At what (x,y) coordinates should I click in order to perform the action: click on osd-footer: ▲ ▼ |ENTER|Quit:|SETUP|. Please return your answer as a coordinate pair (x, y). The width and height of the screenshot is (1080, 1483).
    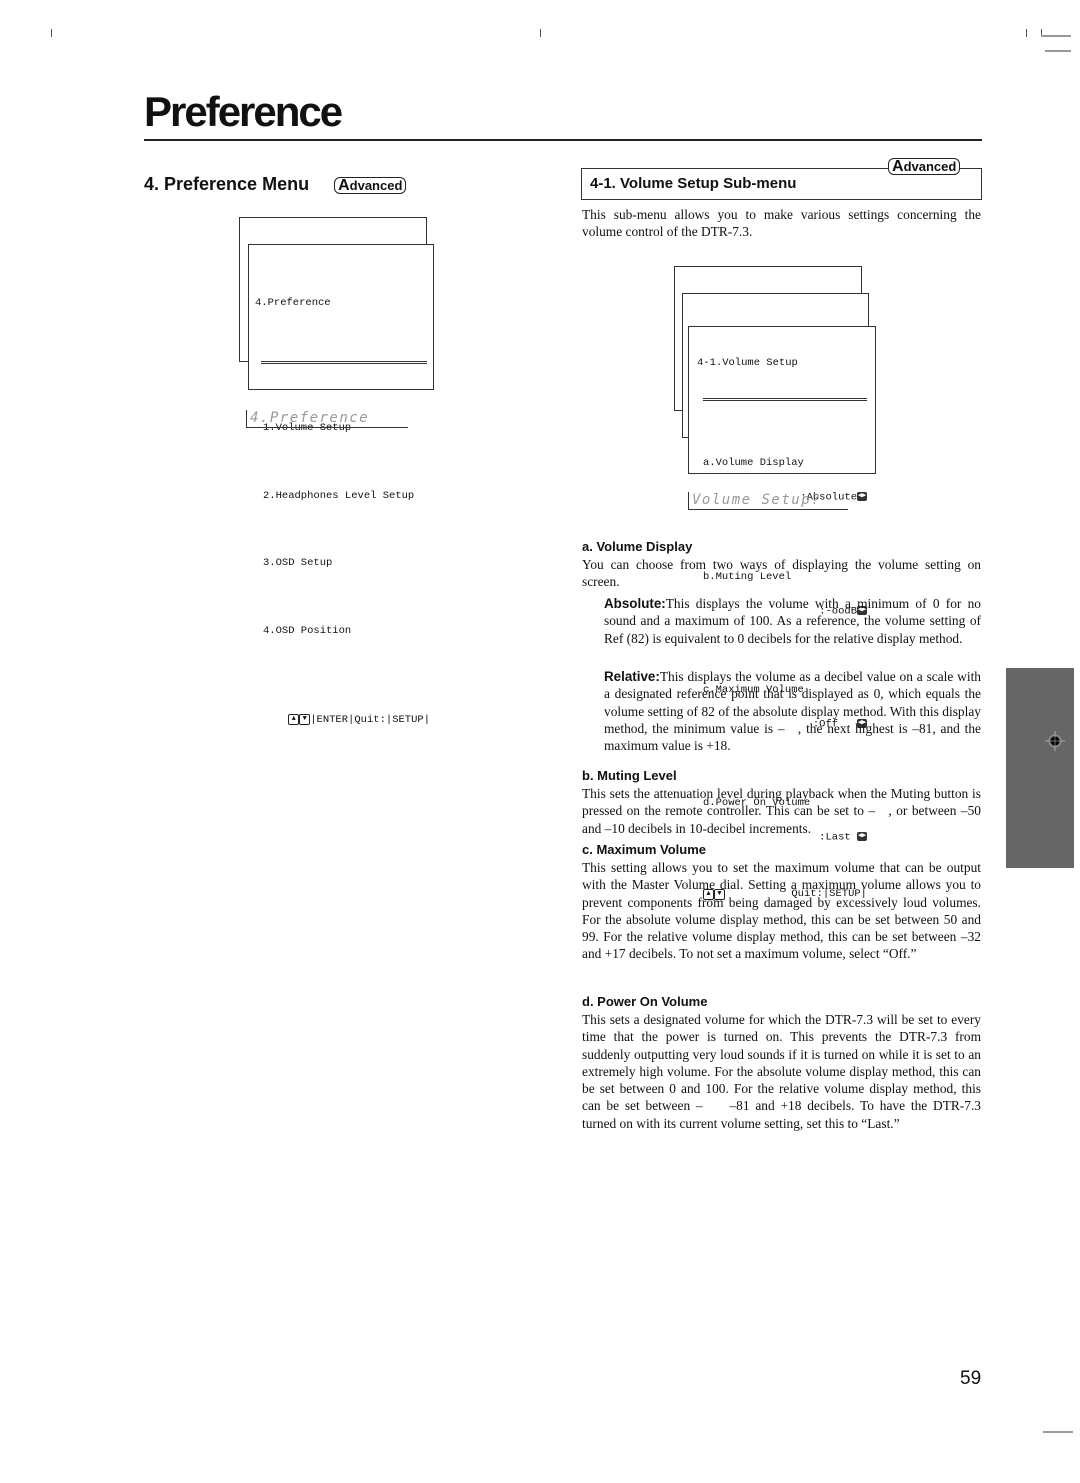
    Looking at the image, I should click on (341, 720).